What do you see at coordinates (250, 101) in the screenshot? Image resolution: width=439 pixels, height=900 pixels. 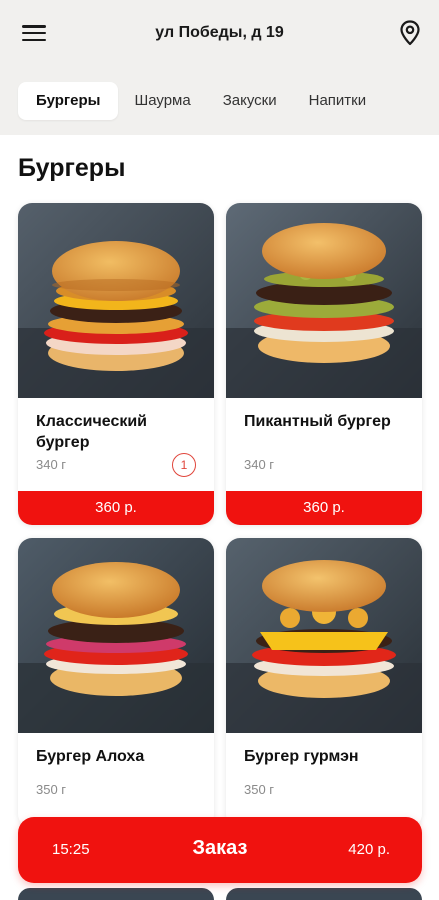 I see `tab-snacks: Закуски` at bounding box center [250, 101].